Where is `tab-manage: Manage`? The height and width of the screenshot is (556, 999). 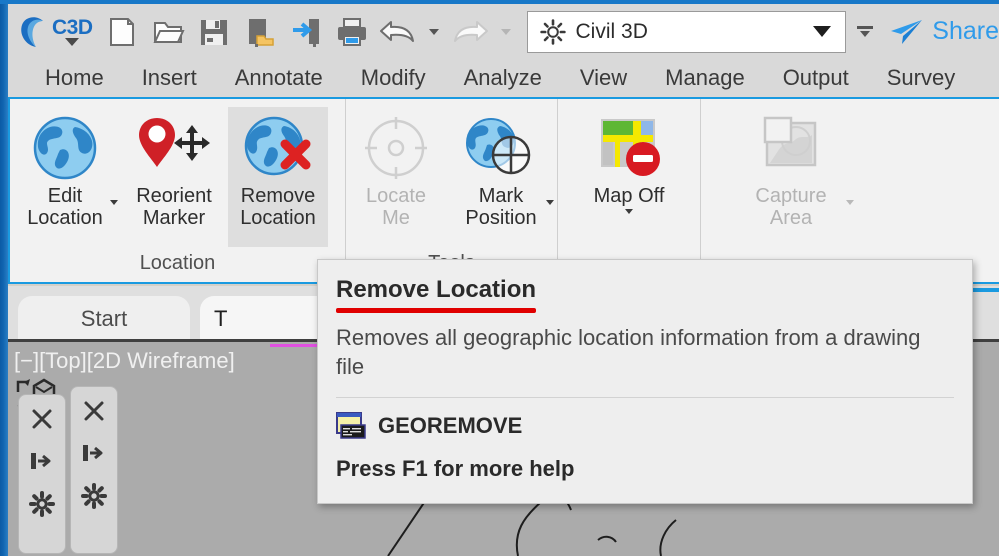
tab-manage: Manage is located at coordinates (705, 78).